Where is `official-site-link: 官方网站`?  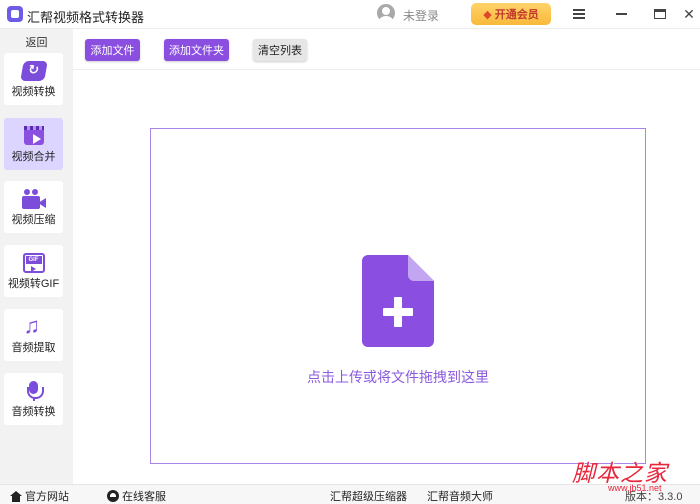
official-site-link: 官方网站 is located at coordinates (39, 496).